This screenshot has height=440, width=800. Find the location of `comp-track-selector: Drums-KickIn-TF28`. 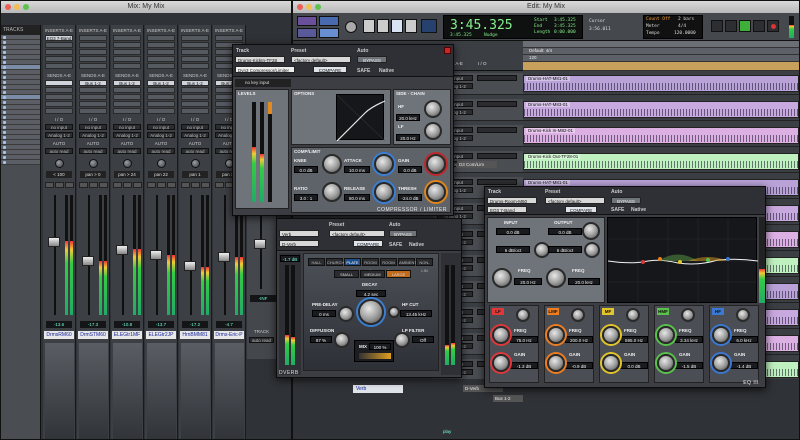

comp-track-selector: Drums-KickIn-TF28 is located at coordinates (260, 59).